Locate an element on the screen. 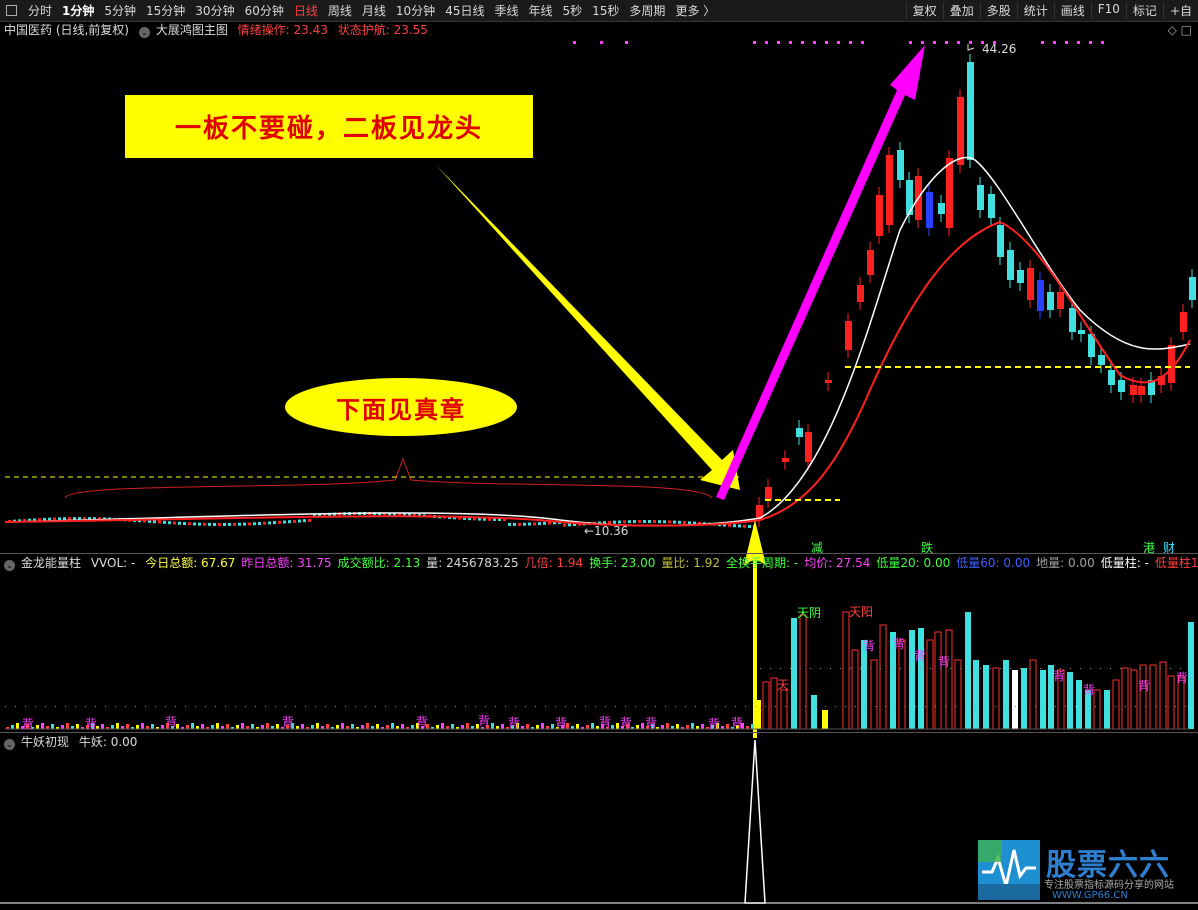  low-price-label: ←10.36 is located at coordinates (606, 531).